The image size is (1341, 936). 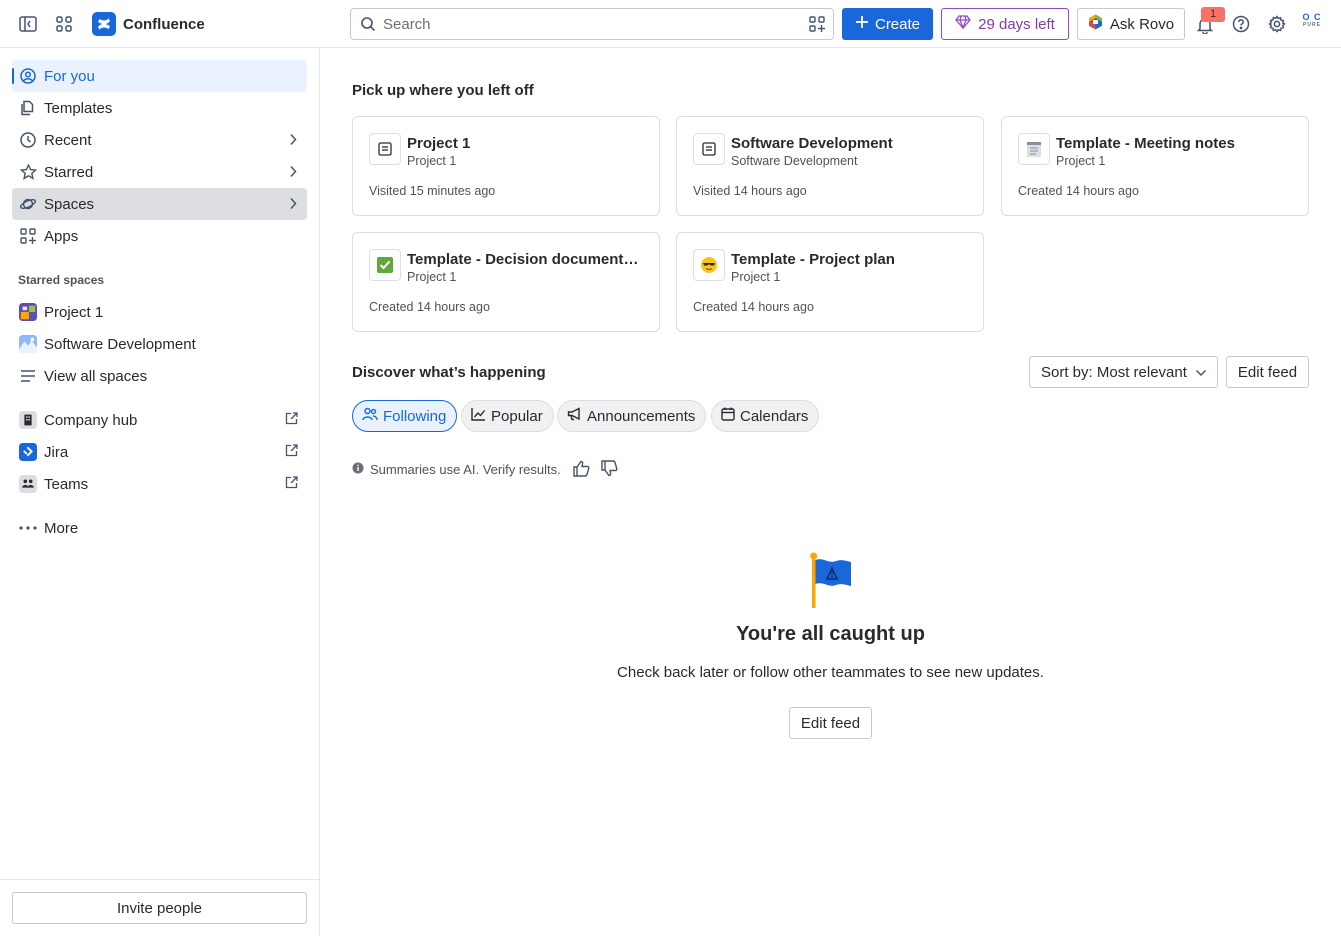 What do you see at coordinates (159, 140) in the screenshot?
I see `sidebar-item-recent: Recent` at bounding box center [159, 140].